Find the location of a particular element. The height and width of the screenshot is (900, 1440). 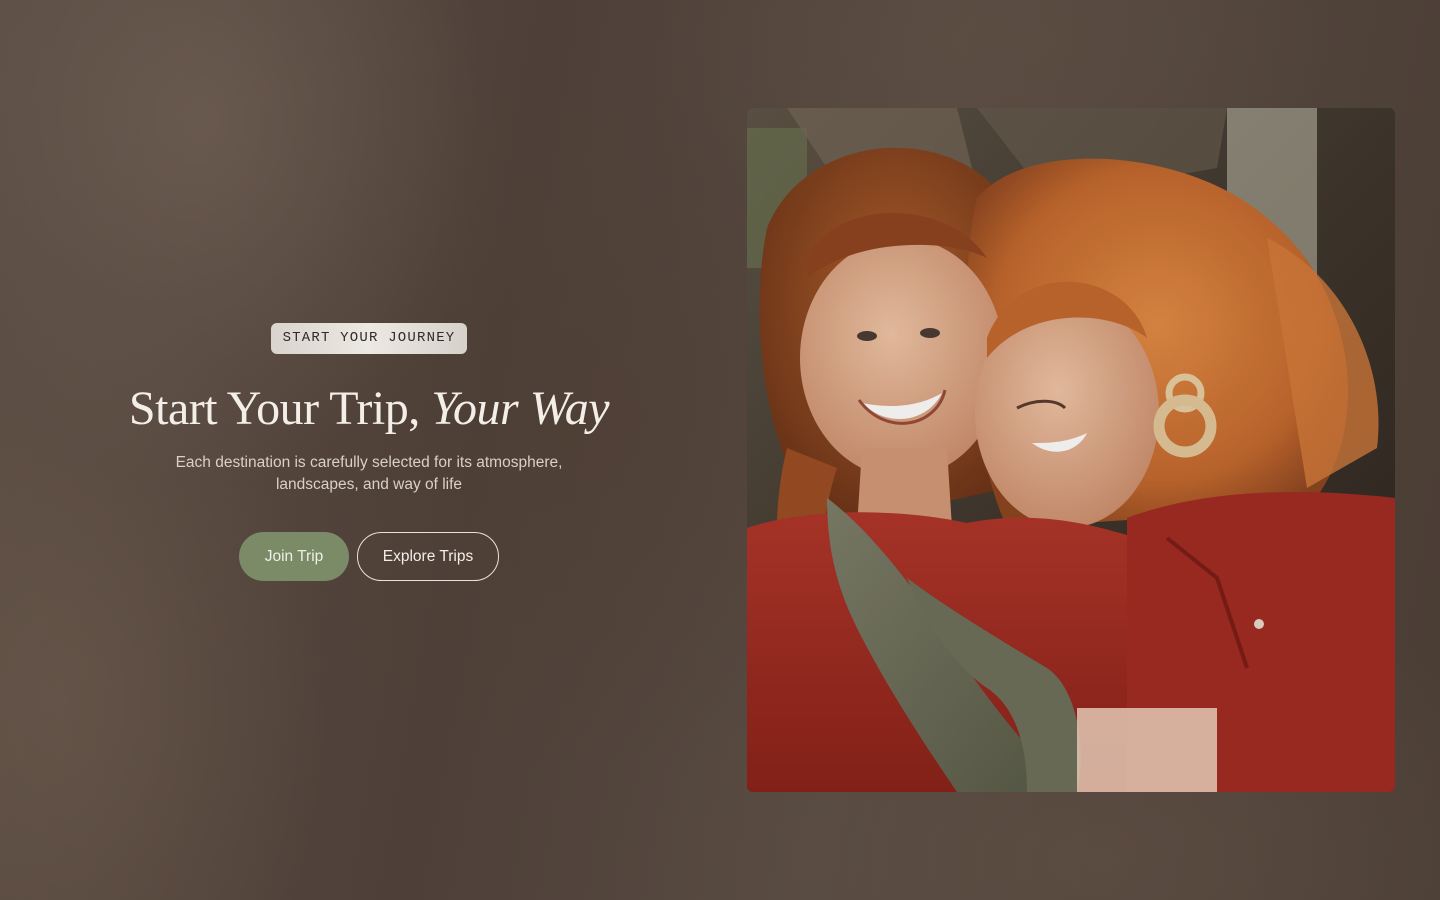

title-plain: Start Your Trip, is located at coordinates (280, 408).